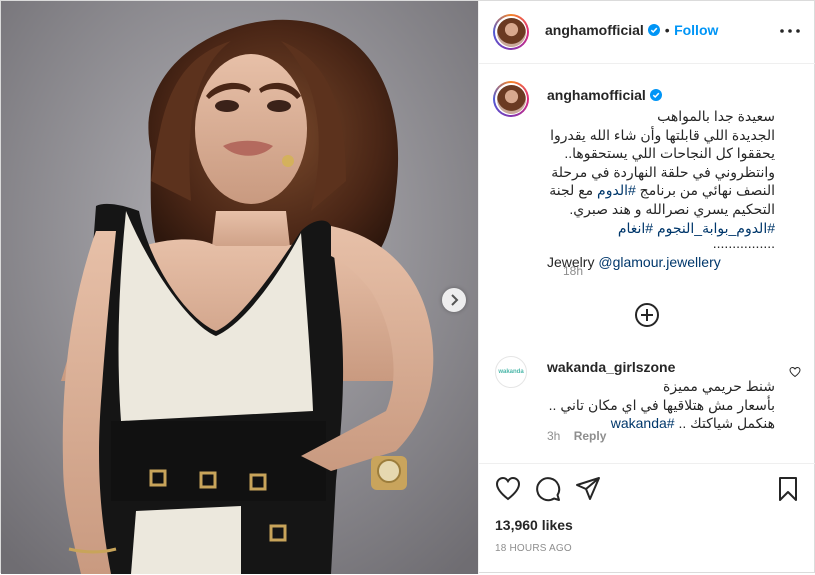  Describe the element at coordinates (716, 228) in the screenshot. I see `hashtag-link: #الدوم_بوابة_النجوم` at that location.